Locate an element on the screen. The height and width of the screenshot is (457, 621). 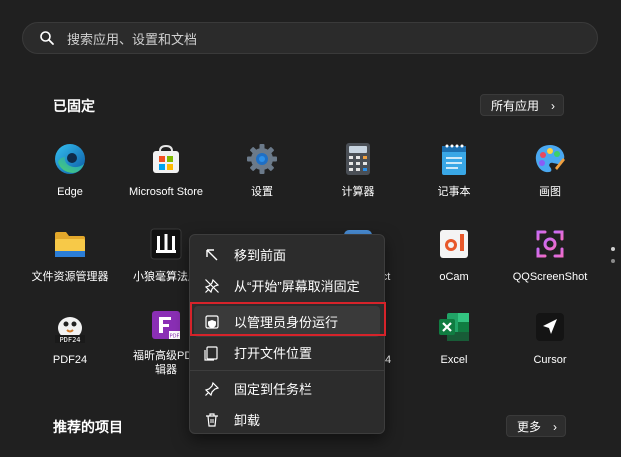
more-button: 更多 › is located at coordinates (536, 426).